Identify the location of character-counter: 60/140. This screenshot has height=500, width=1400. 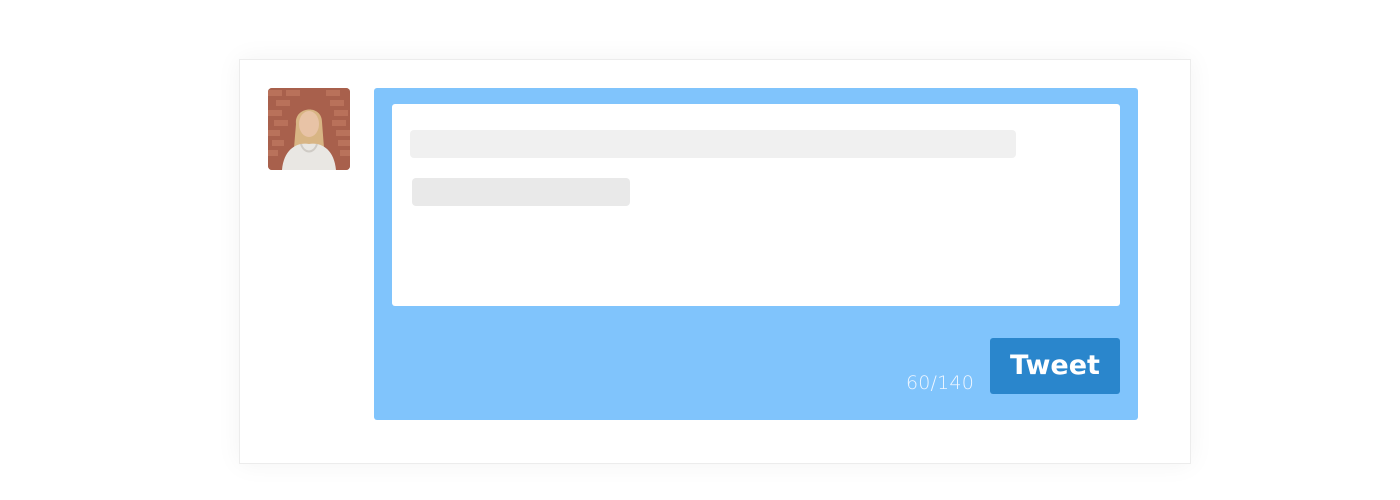
(939, 383).